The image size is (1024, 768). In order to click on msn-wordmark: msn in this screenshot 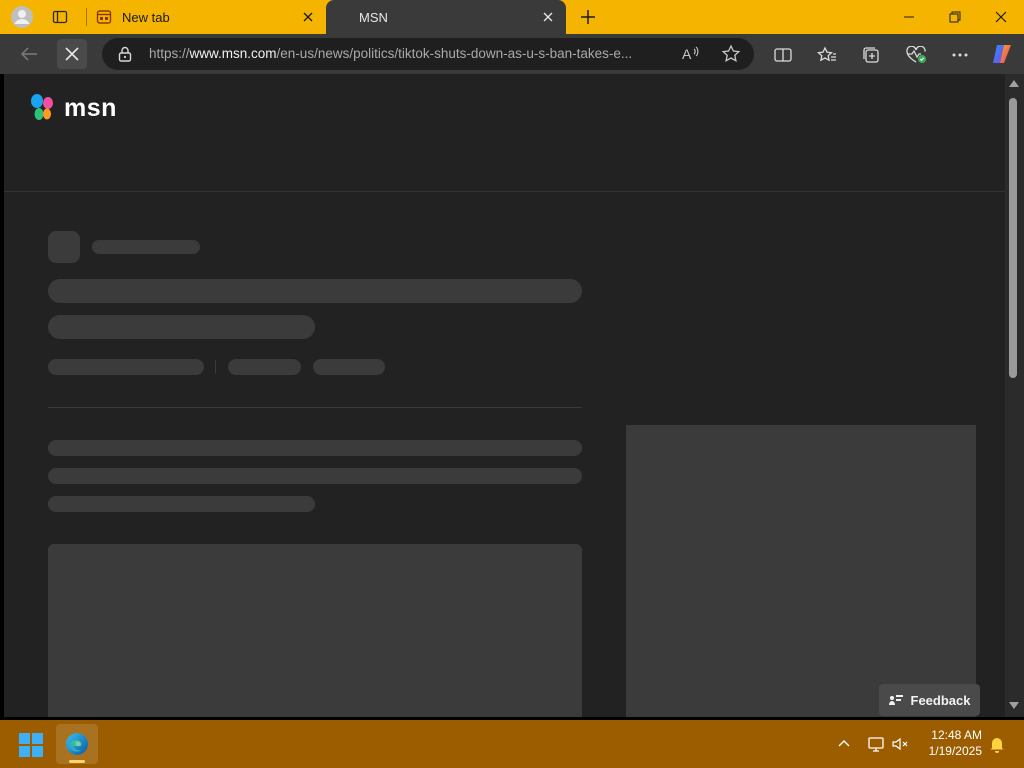, I will do `click(90, 107)`.